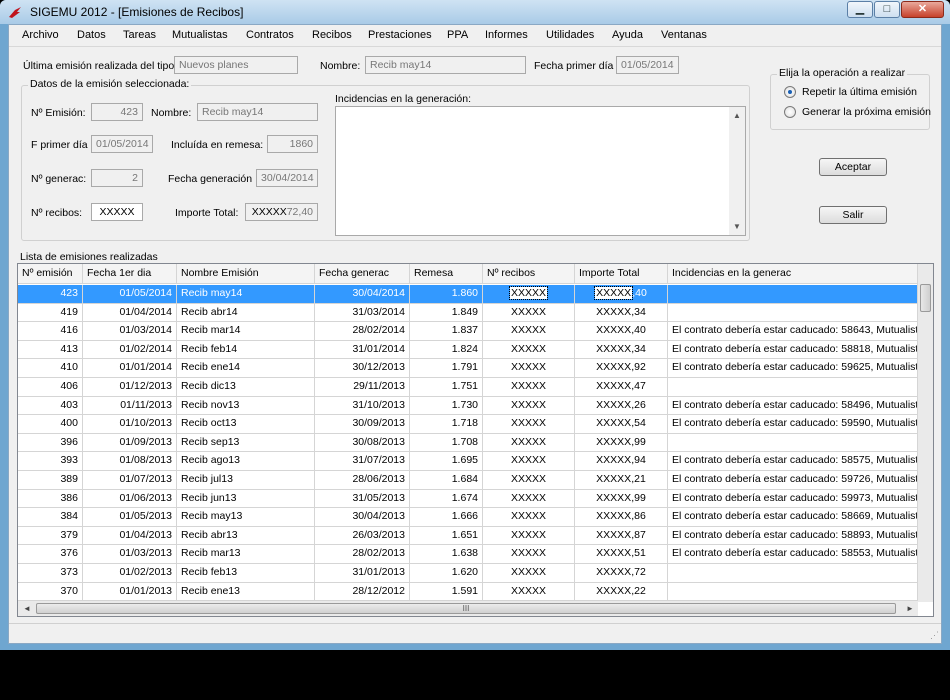  I want to click on menu-ventanas: Ventanas, so click(684, 35).